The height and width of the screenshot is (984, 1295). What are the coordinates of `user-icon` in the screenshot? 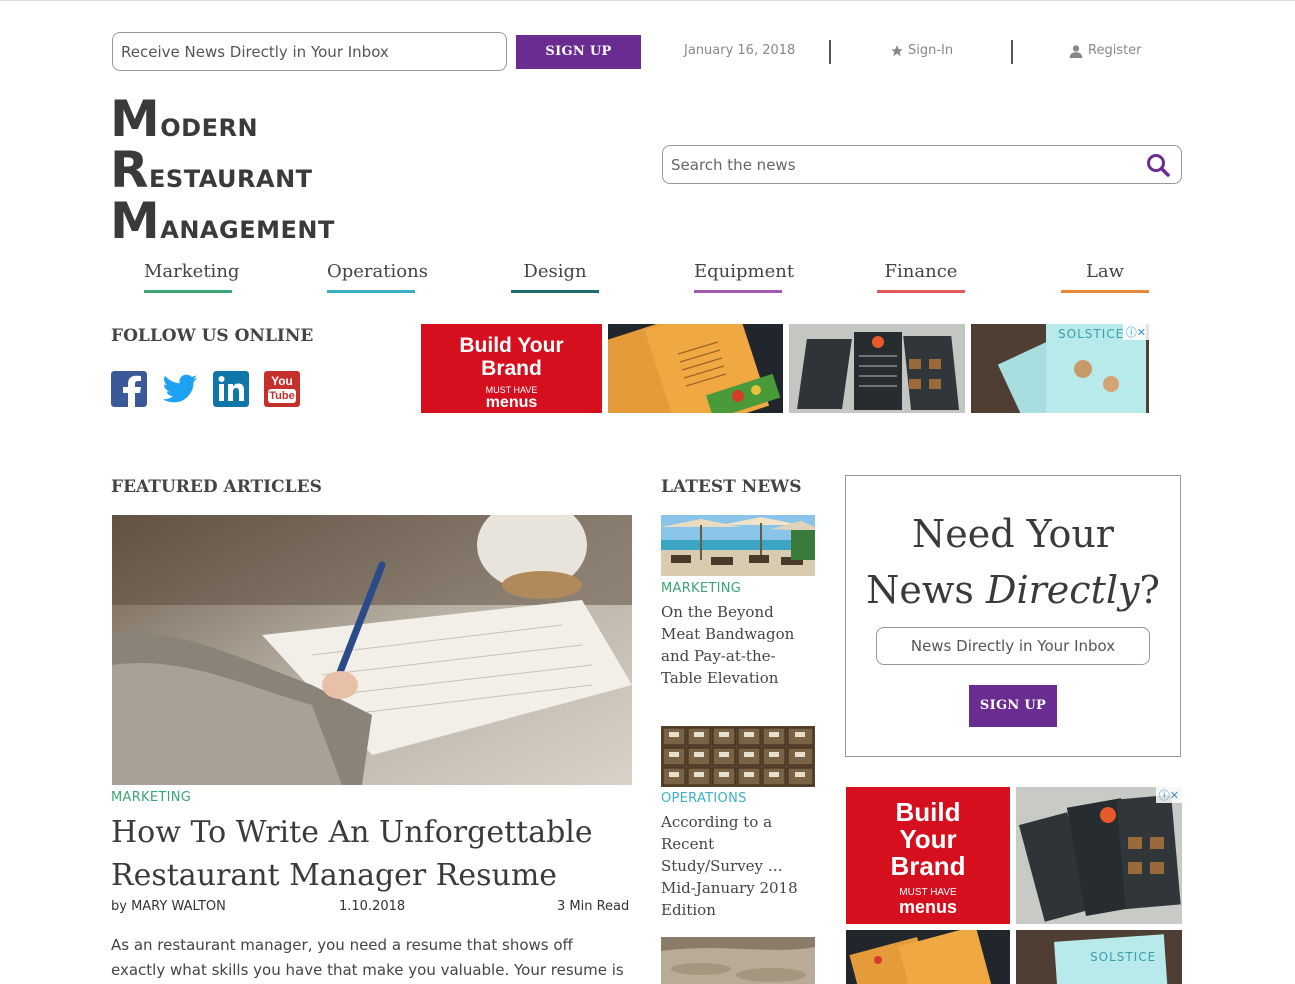 It's located at (1076, 51).